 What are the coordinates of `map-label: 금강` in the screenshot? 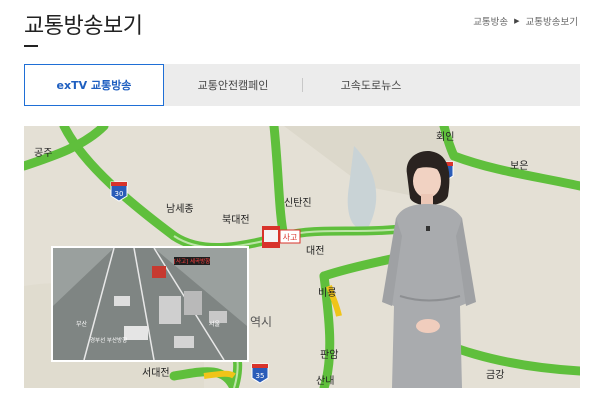 It's located at (495, 375).